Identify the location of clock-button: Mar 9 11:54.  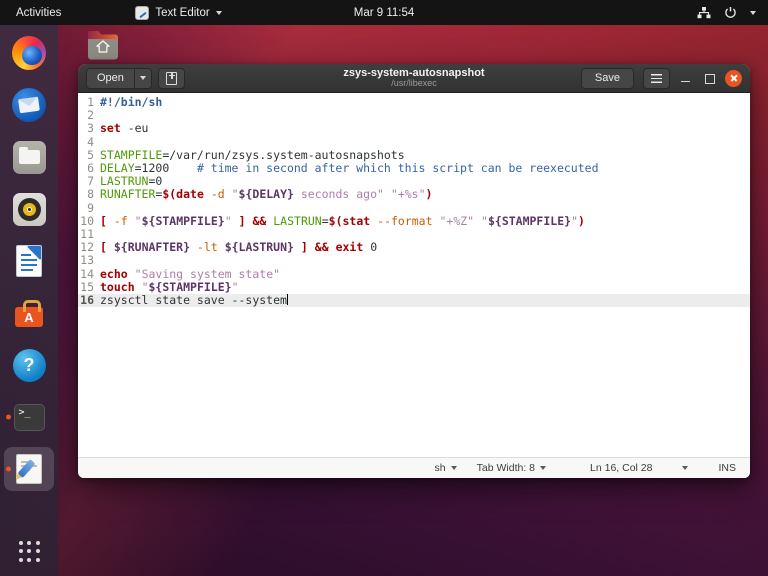
(384, 12).